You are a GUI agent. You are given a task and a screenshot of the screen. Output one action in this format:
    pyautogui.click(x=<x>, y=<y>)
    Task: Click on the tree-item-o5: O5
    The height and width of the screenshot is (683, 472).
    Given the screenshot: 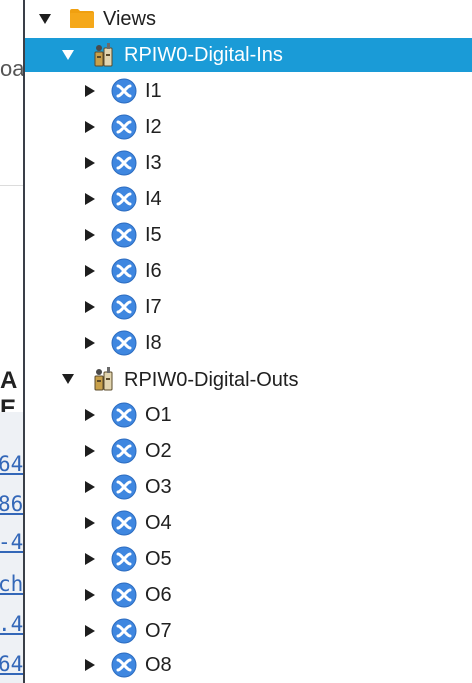 What is the action you would take?
    pyautogui.click(x=248, y=559)
    